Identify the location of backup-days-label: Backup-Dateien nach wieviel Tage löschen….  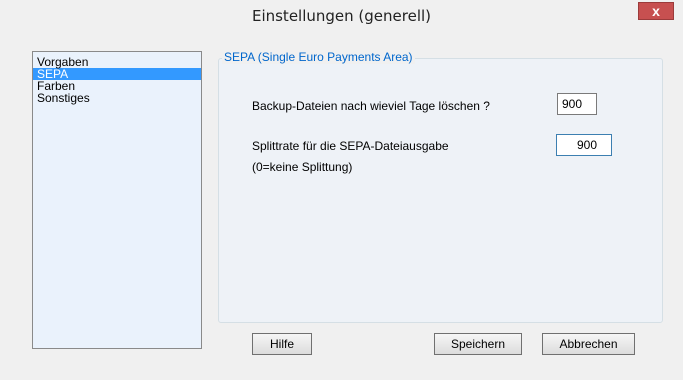
(371, 106).